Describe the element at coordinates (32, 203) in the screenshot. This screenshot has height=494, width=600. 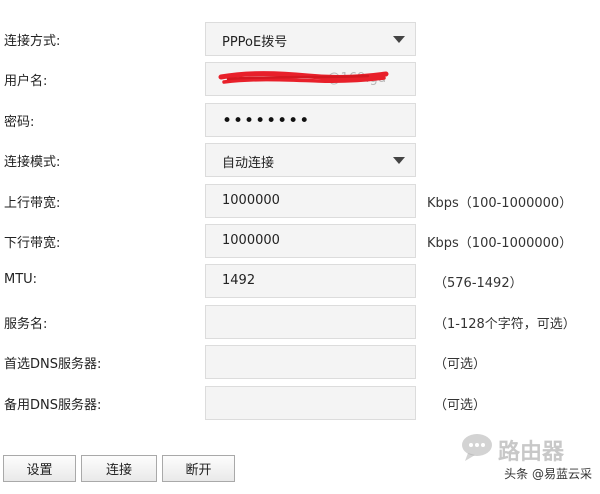
I see `upload-bandwidth-label: 上行带宽:` at that location.